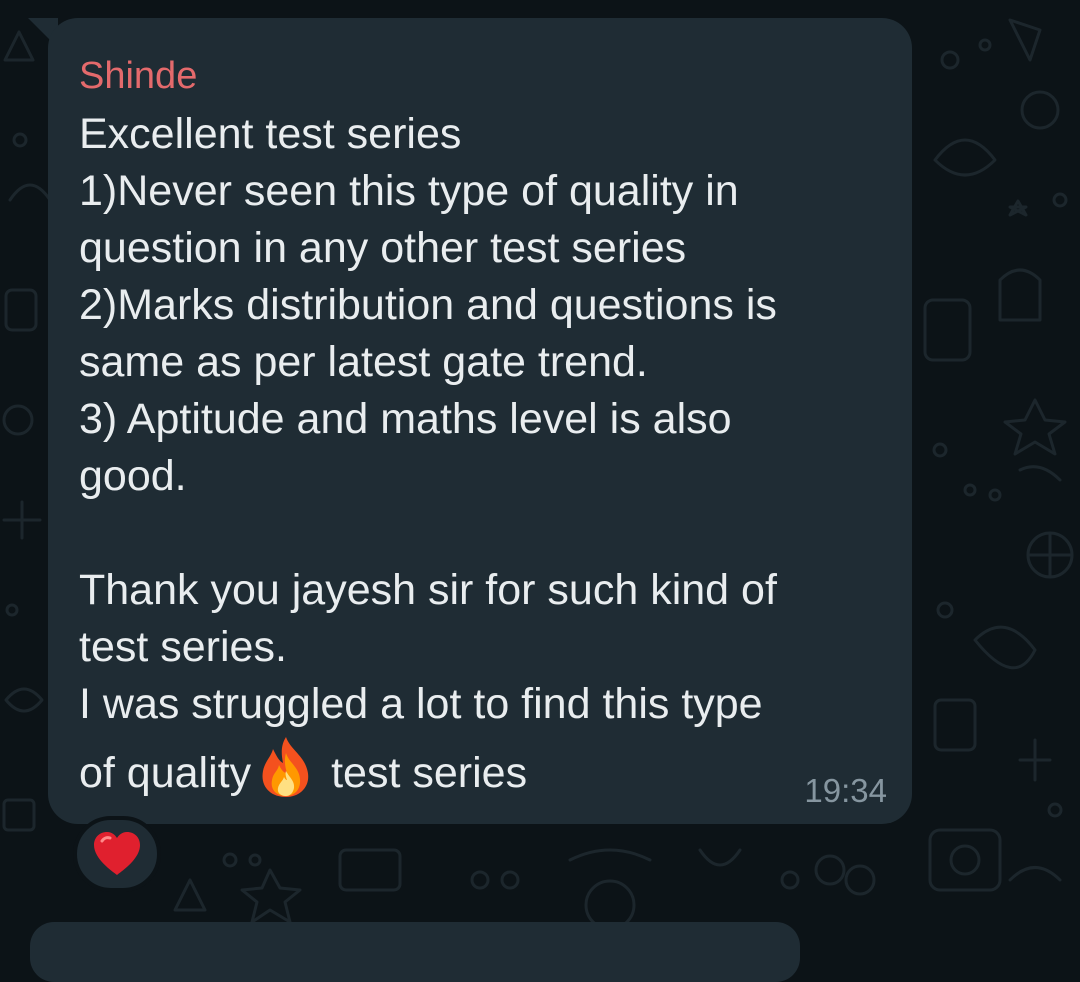  Describe the element at coordinates (428, 305) in the screenshot. I see `message-line: 2)Marks distribution and questions is` at that location.